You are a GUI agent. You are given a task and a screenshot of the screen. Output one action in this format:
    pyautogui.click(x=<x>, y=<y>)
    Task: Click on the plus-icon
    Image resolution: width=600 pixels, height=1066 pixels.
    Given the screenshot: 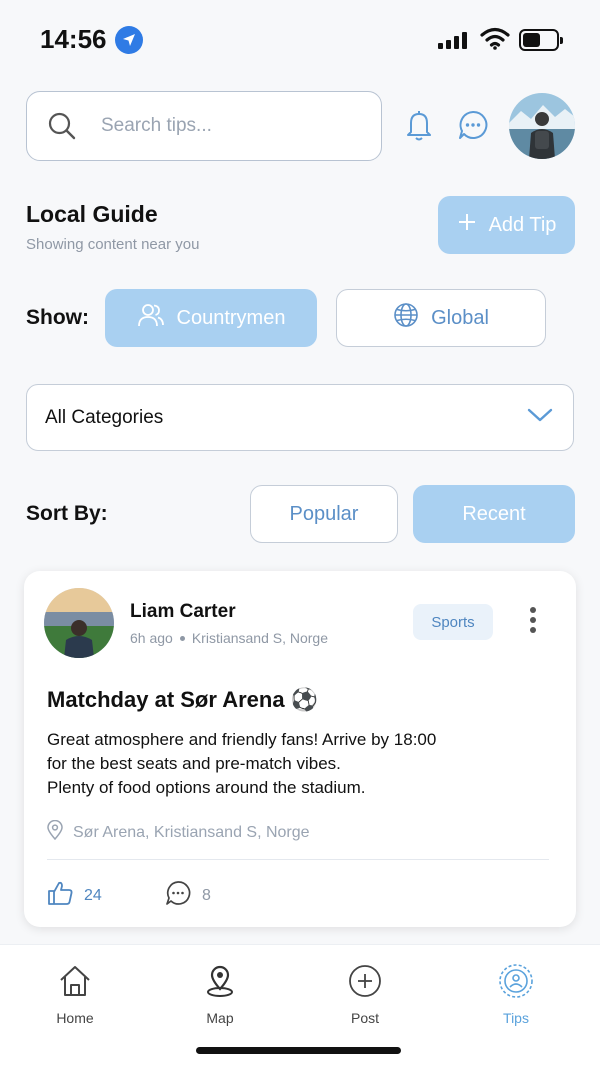 What is the action you would take?
    pyautogui.click(x=467, y=225)
    